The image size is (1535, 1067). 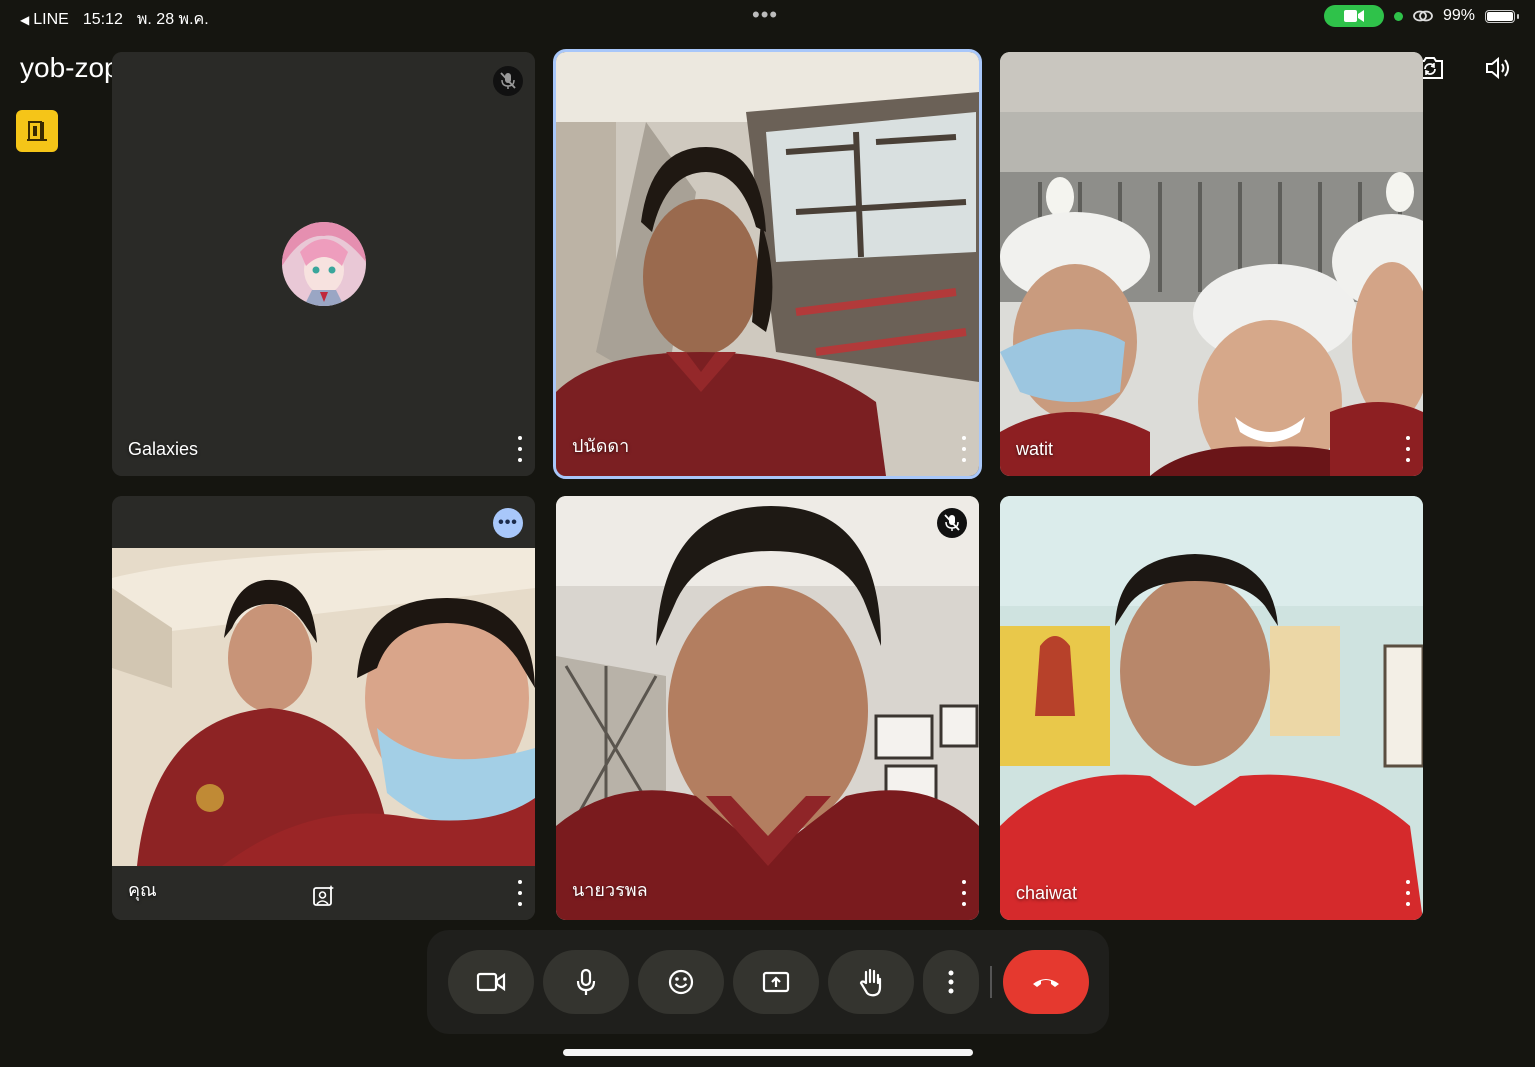 I want to click on camera-icon, so click(x=491, y=982).